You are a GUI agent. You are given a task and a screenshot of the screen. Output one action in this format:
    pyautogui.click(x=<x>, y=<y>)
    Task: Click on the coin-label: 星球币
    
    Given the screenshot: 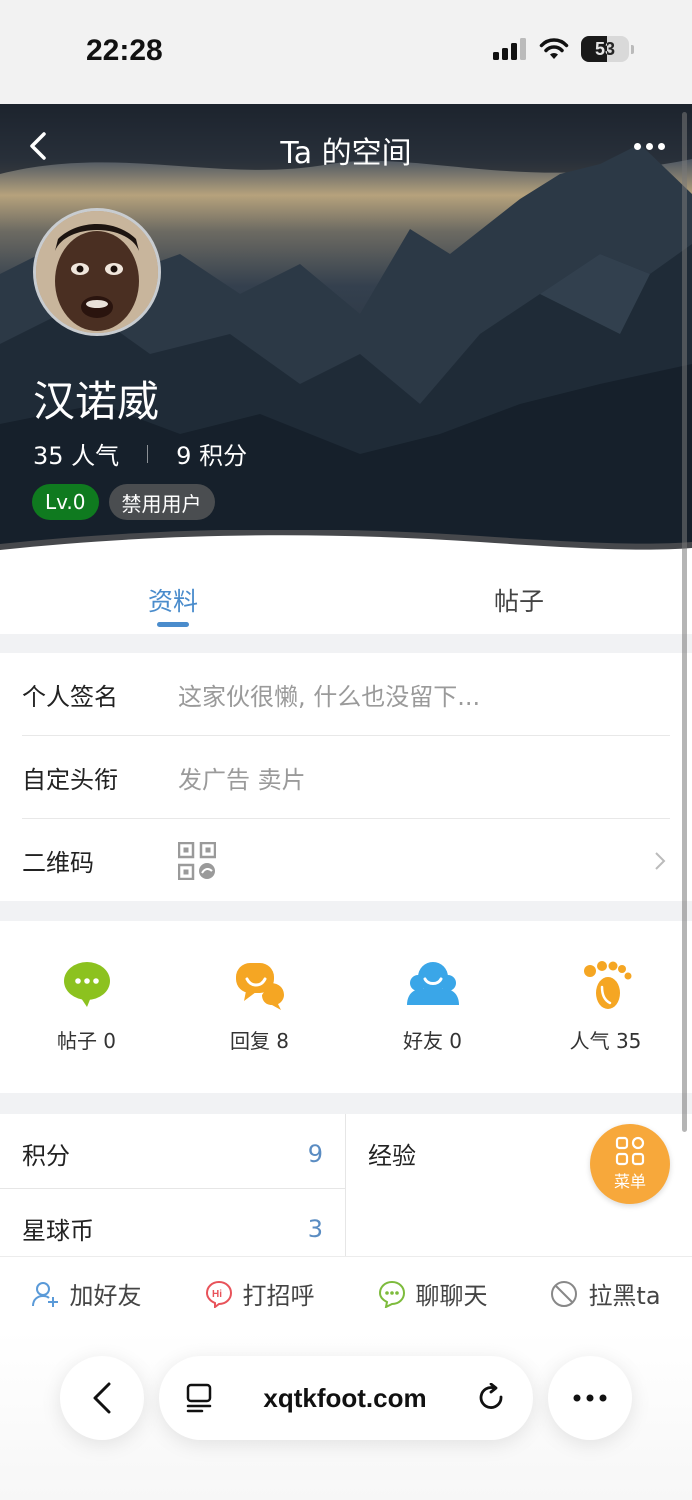 What is the action you would take?
    pyautogui.click(x=58, y=1231)
    